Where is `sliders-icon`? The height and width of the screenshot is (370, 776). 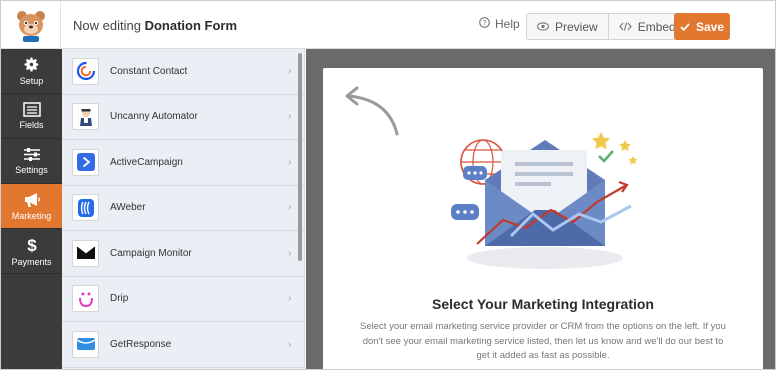 sliders-icon is located at coordinates (32, 154).